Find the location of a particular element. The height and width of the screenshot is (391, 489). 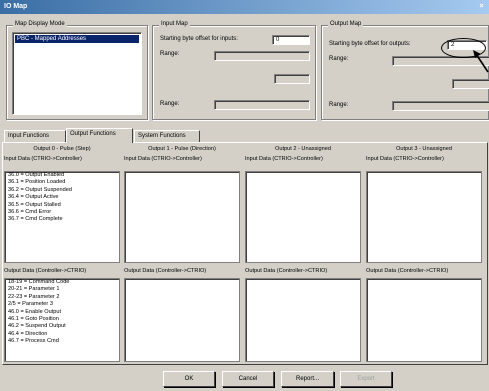

output-range2-label: Range: is located at coordinates (339, 105).